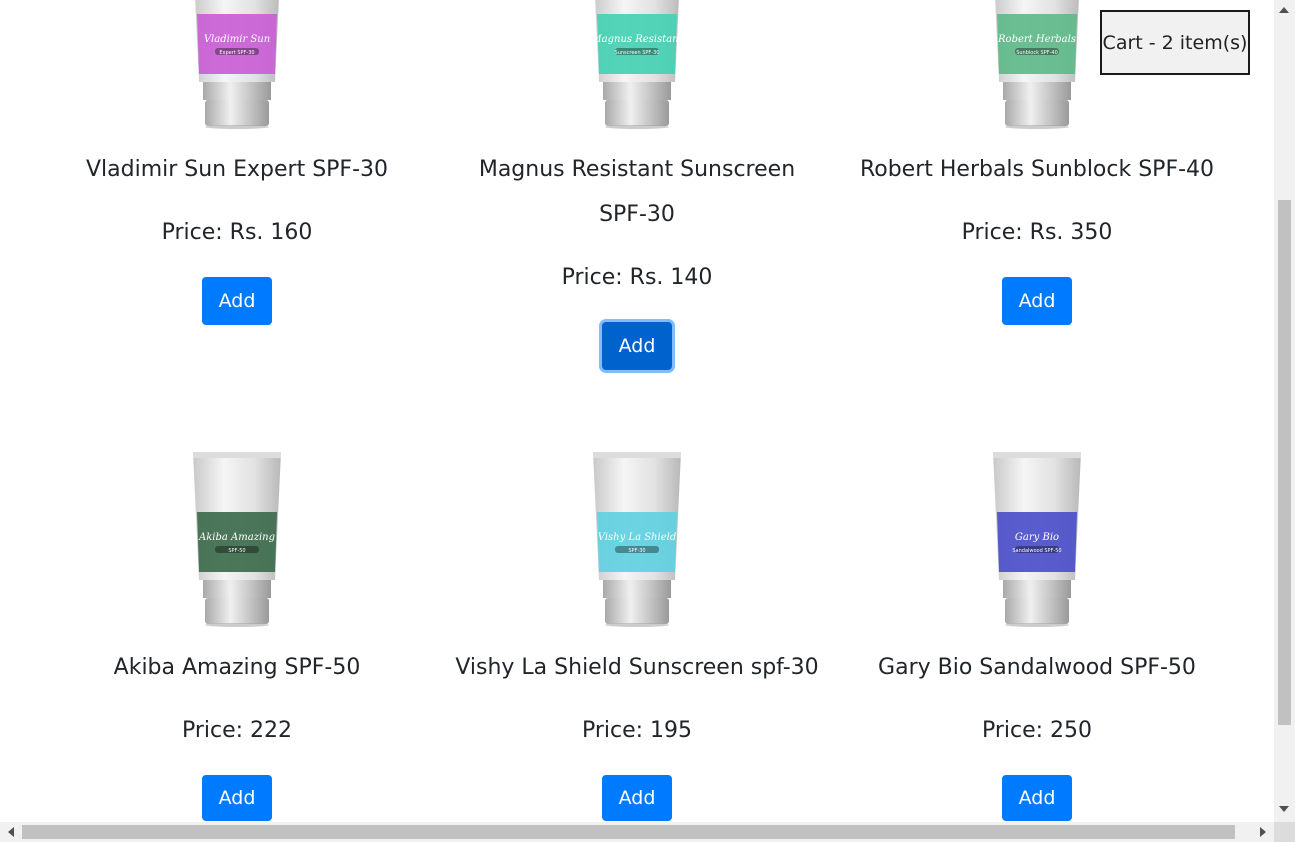 Image resolution: width=1295 pixels, height=842 pixels. What do you see at coordinates (236, 551) in the screenshot?
I see `svg-text: SPF-50` at bounding box center [236, 551].